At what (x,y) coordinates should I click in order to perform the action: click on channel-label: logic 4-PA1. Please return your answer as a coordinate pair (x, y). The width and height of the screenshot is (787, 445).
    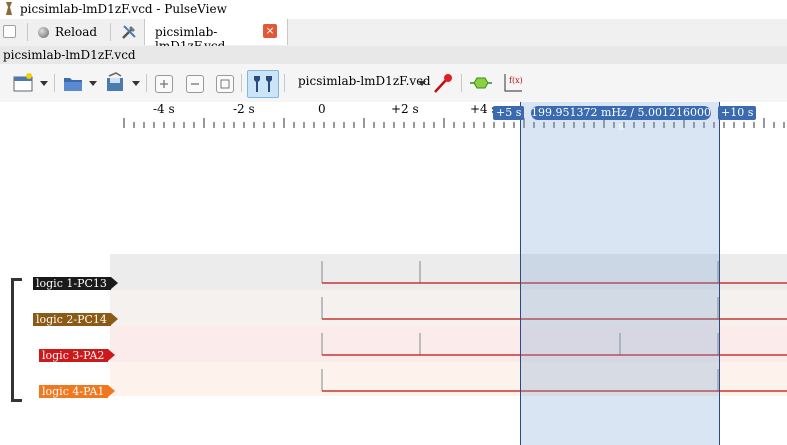
    Looking at the image, I should click on (77, 391).